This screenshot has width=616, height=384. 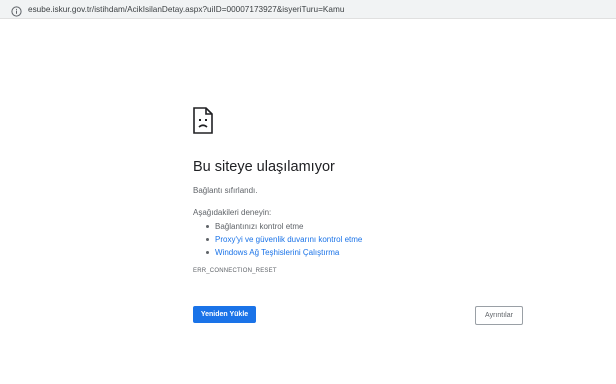 What do you see at coordinates (224, 314) in the screenshot?
I see `reload-button: Yeniden Yükle` at bounding box center [224, 314].